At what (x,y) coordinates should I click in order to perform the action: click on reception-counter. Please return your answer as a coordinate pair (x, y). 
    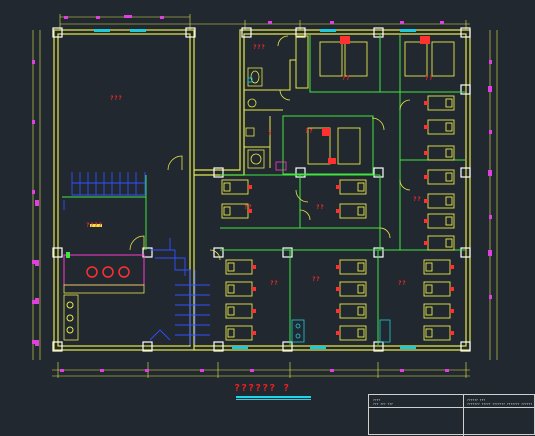
    Looking at the image, I should click on (104, 282).